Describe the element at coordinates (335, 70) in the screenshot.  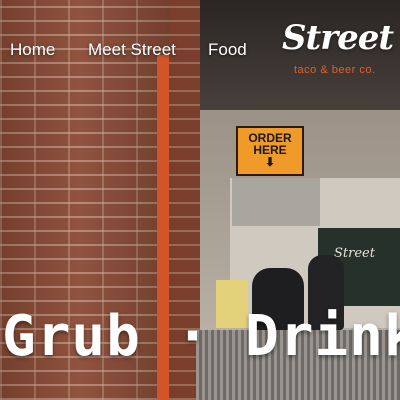
I see `logo-tagline: taco & beer co.` at that location.